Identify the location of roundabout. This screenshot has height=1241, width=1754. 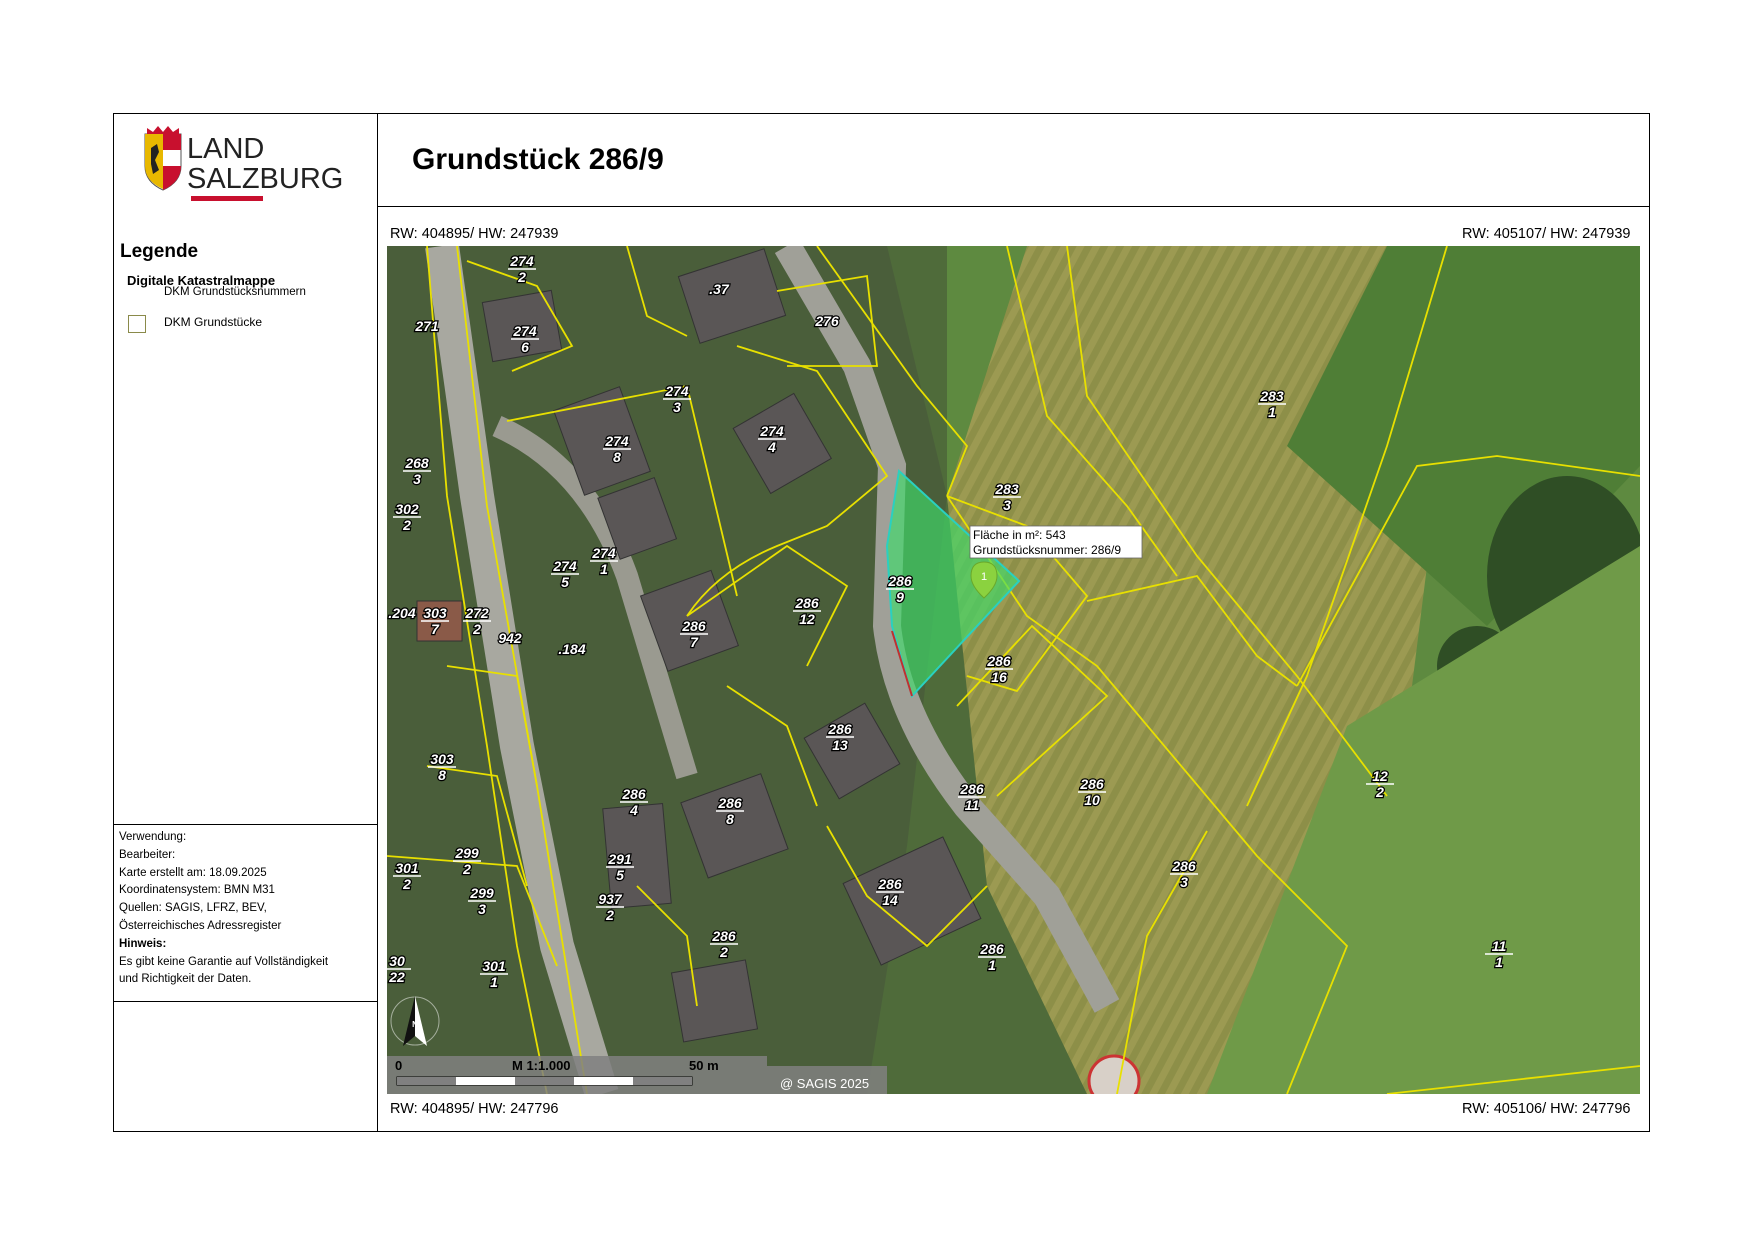
(1114, 1074).